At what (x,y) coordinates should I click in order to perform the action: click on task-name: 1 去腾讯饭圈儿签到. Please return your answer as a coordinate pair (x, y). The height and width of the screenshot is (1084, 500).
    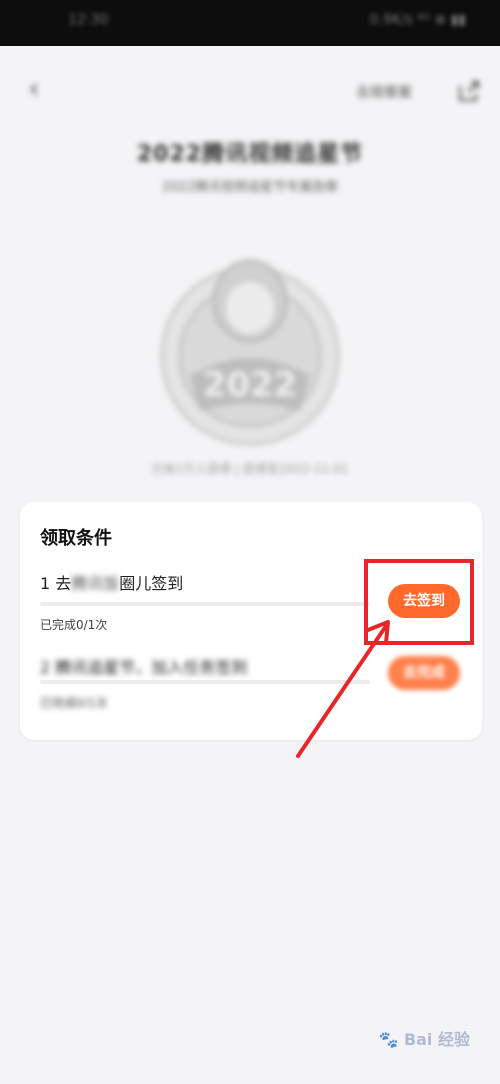
    Looking at the image, I should click on (111, 582).